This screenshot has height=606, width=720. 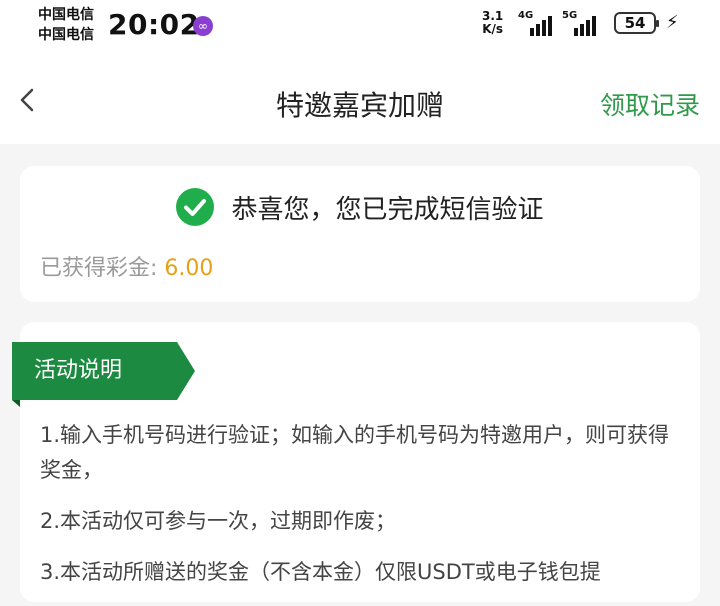 I want to click on reward-row: 已获得彩金: 6.00, so click(x=126, y=266).